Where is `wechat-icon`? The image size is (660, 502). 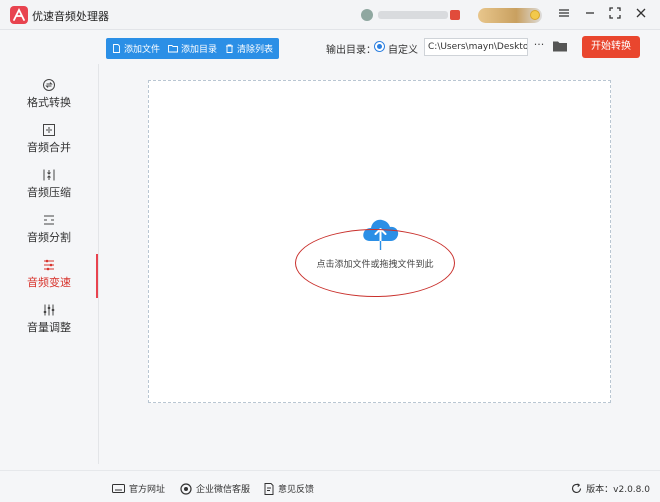 wechat-icon is located at coordinates (186, 488).